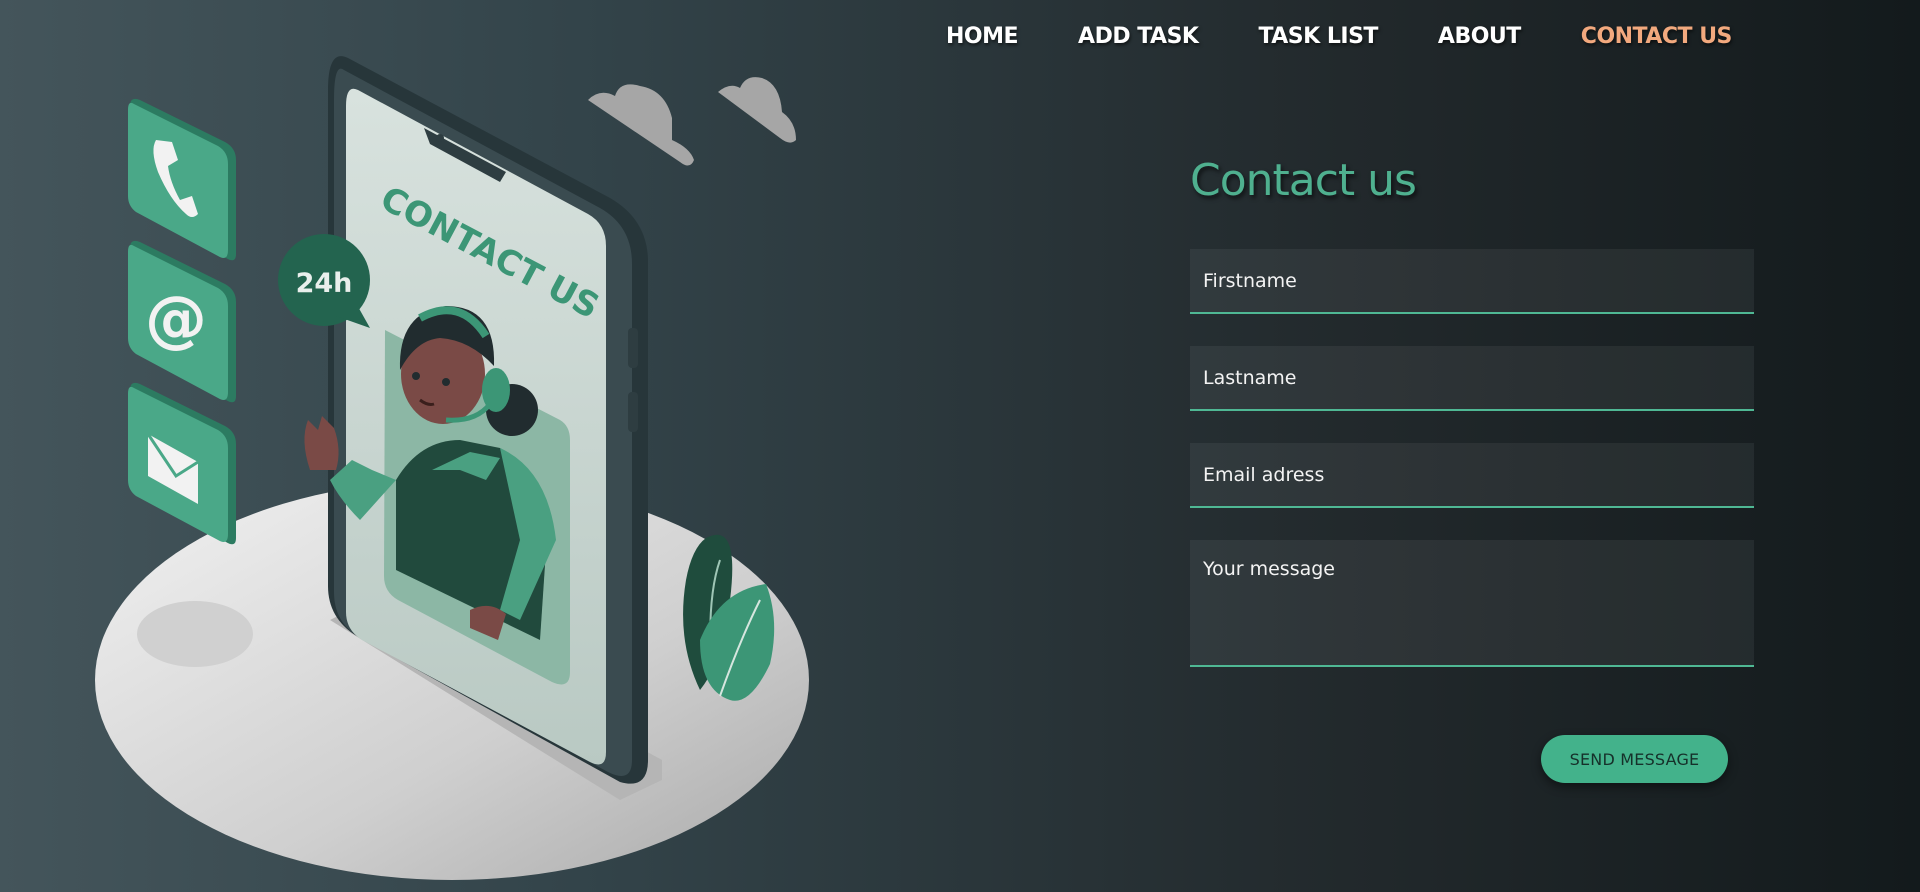 The width and height of the screenshot is (1920, 892). What do you see at coordinates (1472, 378) in the screenshot?
I see `lastname-field` at bounding box center [1472, 378].